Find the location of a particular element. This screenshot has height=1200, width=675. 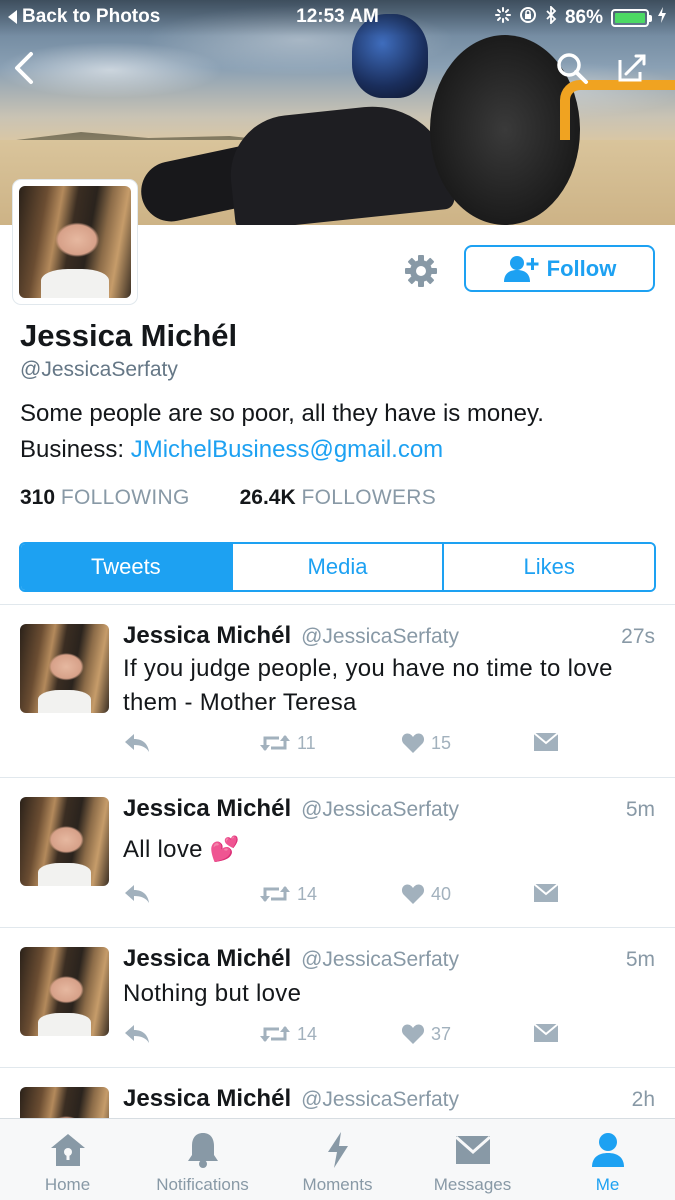

tab-bar-notifications: Notifications is located at coordinates (202, 1159).